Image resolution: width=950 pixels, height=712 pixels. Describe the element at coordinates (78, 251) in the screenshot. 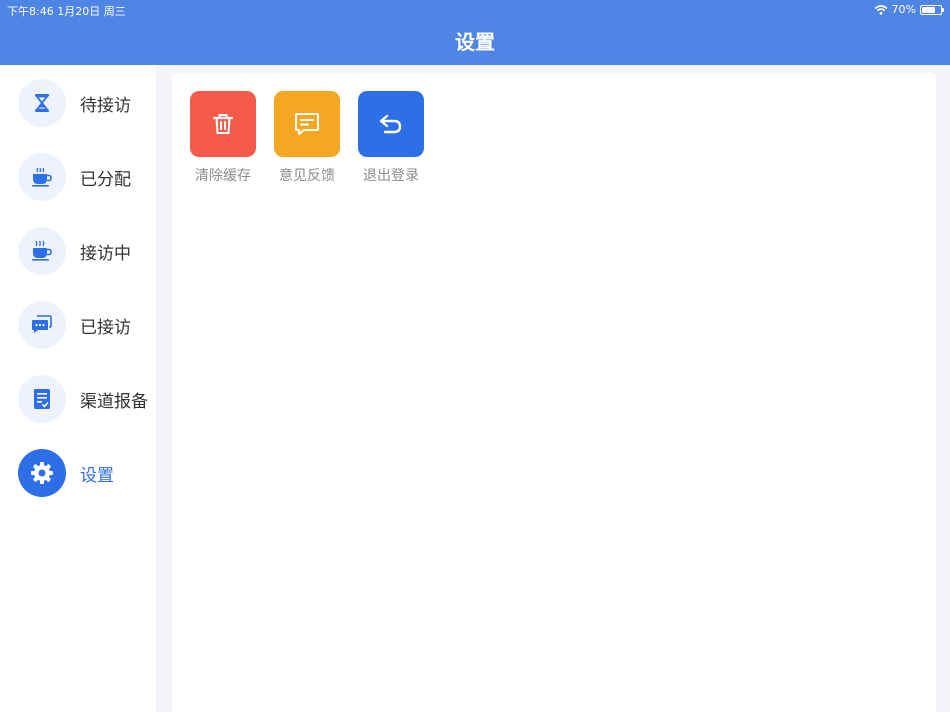

I see `sidebar-item-in-progress: 接访中` at that location.